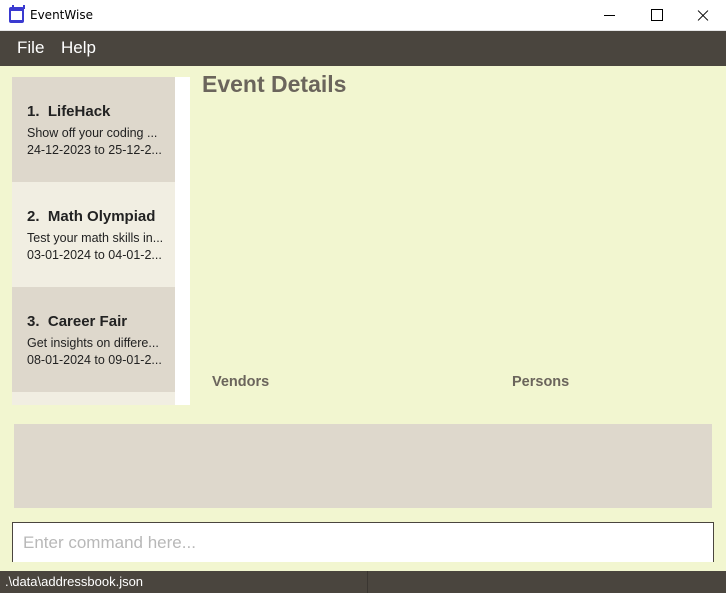 The image size is (726, 593). What do you see at coordinates (93, 398) in the screenshot?
I see `event-card-partial` at bounding box center [93, 398].